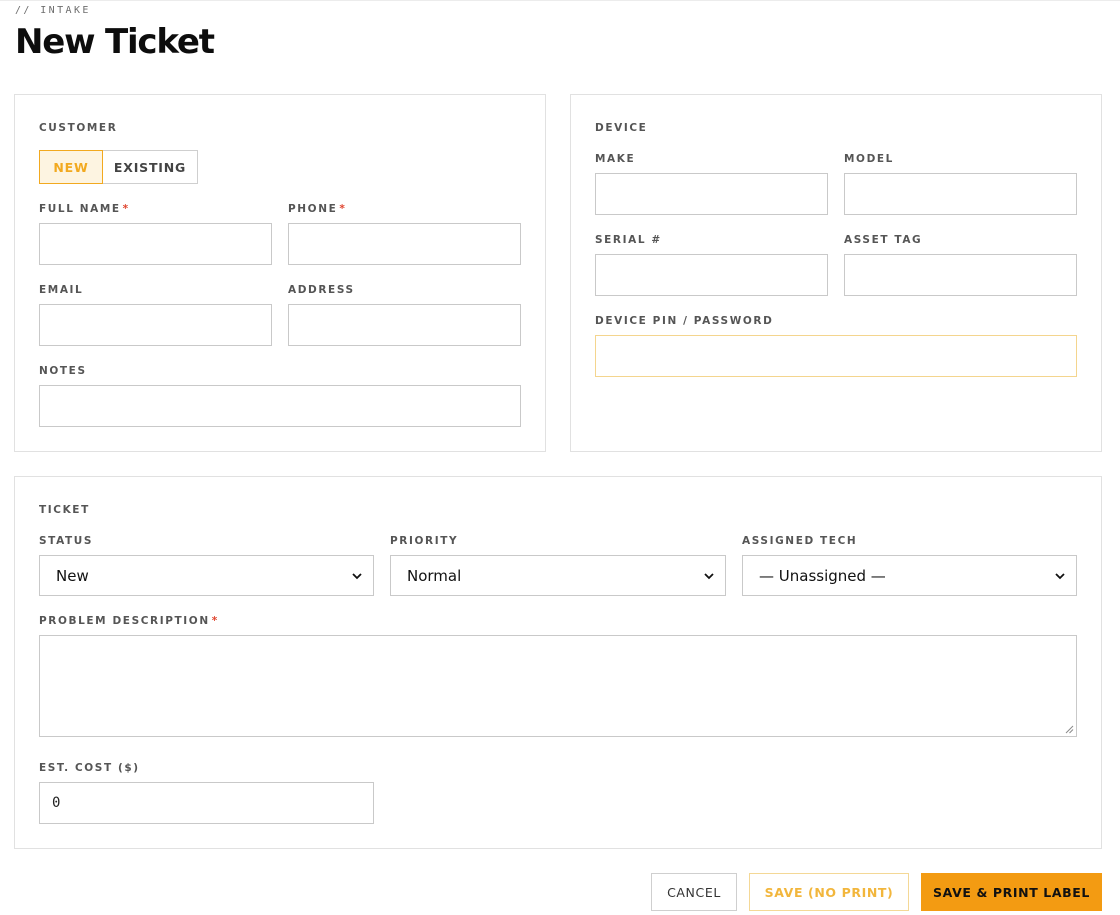 This screenshot has height=915, width=1120. Describe the element at coordinates (71, 167) in the screenshot. I see `customer-type-new-button: NEW` at that location.